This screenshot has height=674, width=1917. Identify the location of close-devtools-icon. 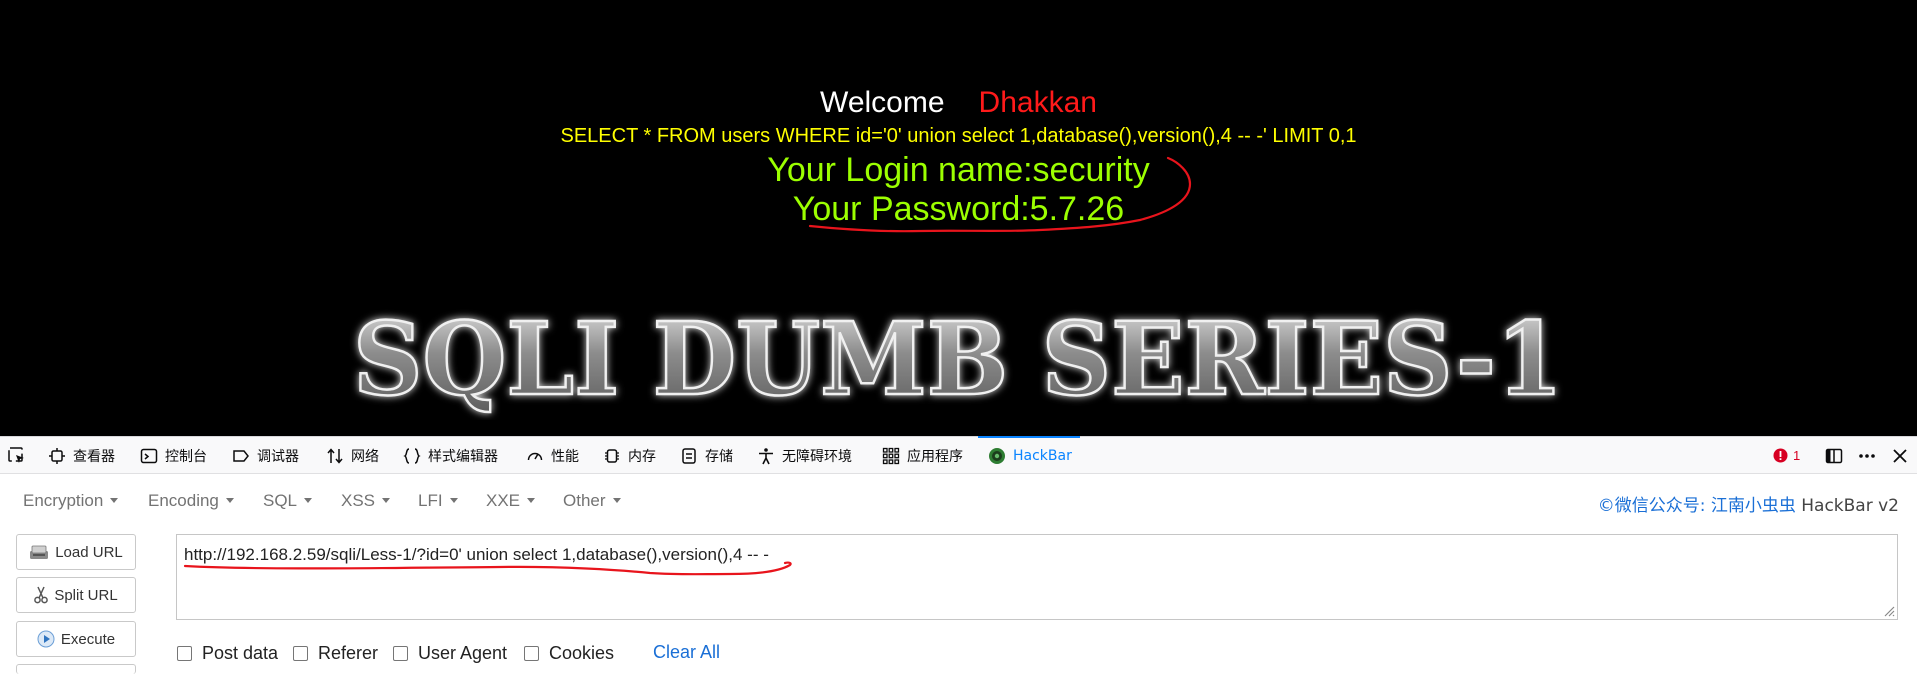
(1900, 455).